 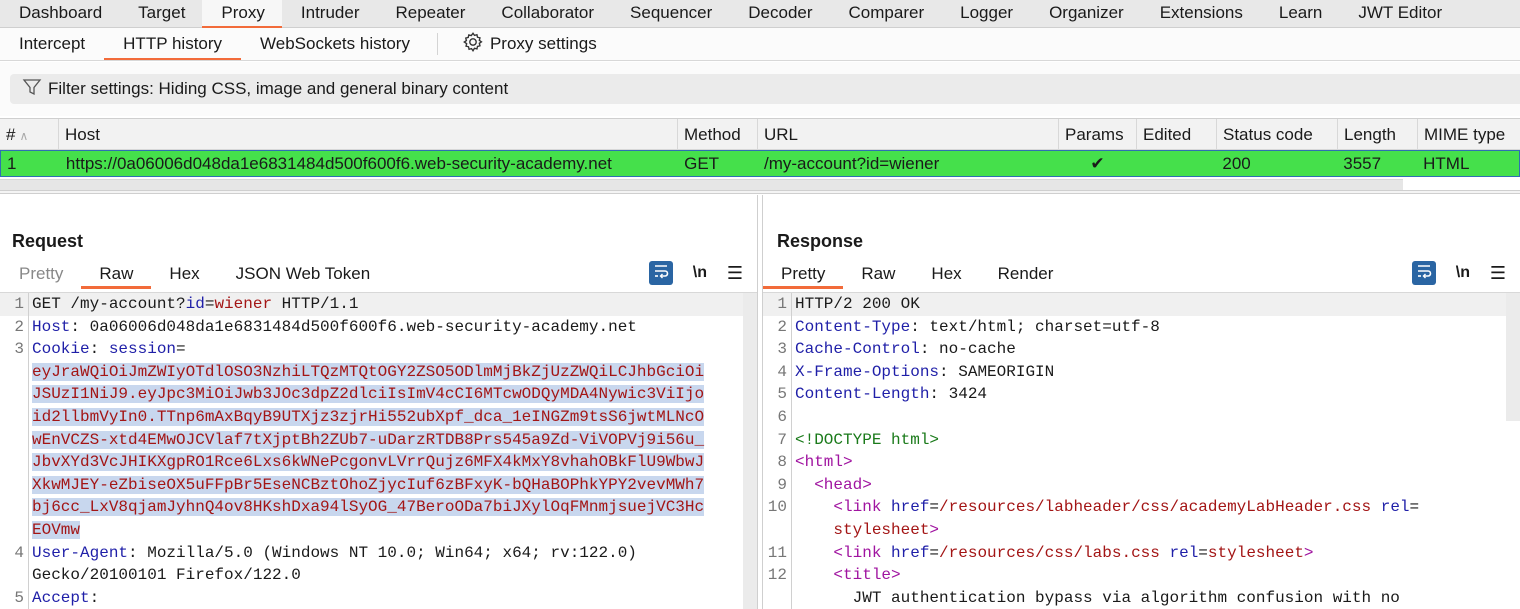 I want to click on horizontal-scrollbar, so click(x=701, y=184).